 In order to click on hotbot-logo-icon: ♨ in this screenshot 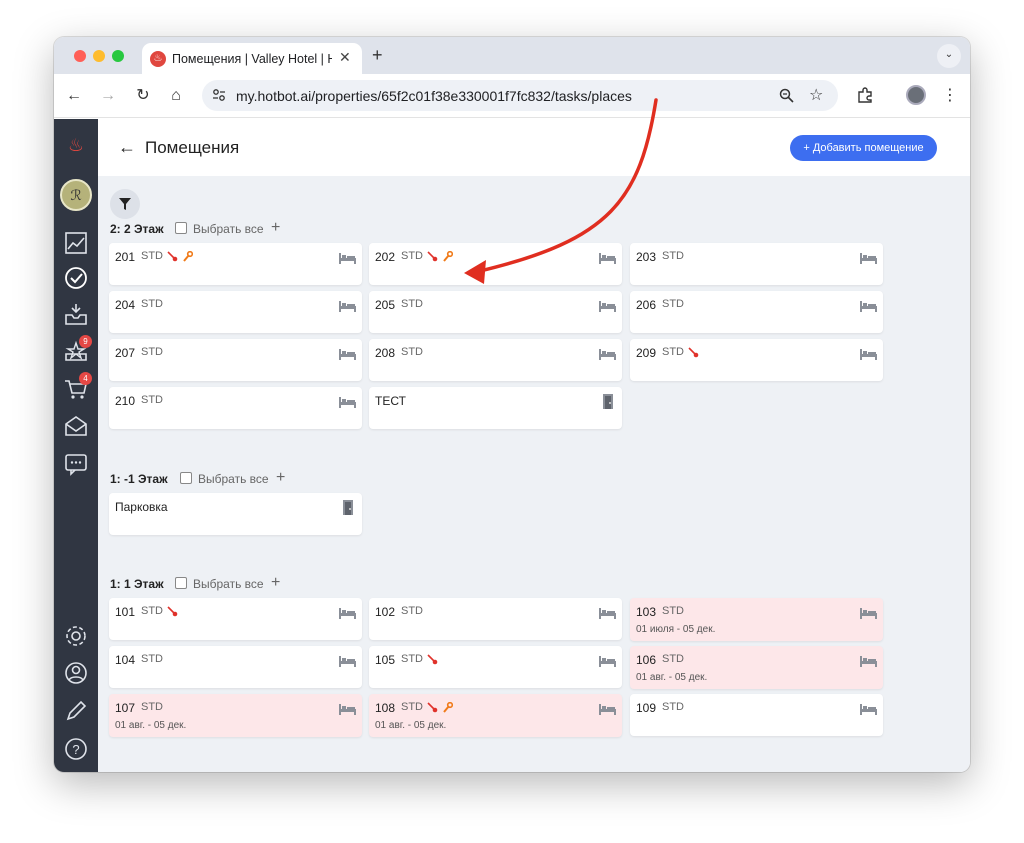, I will do `click(76, 145)`.